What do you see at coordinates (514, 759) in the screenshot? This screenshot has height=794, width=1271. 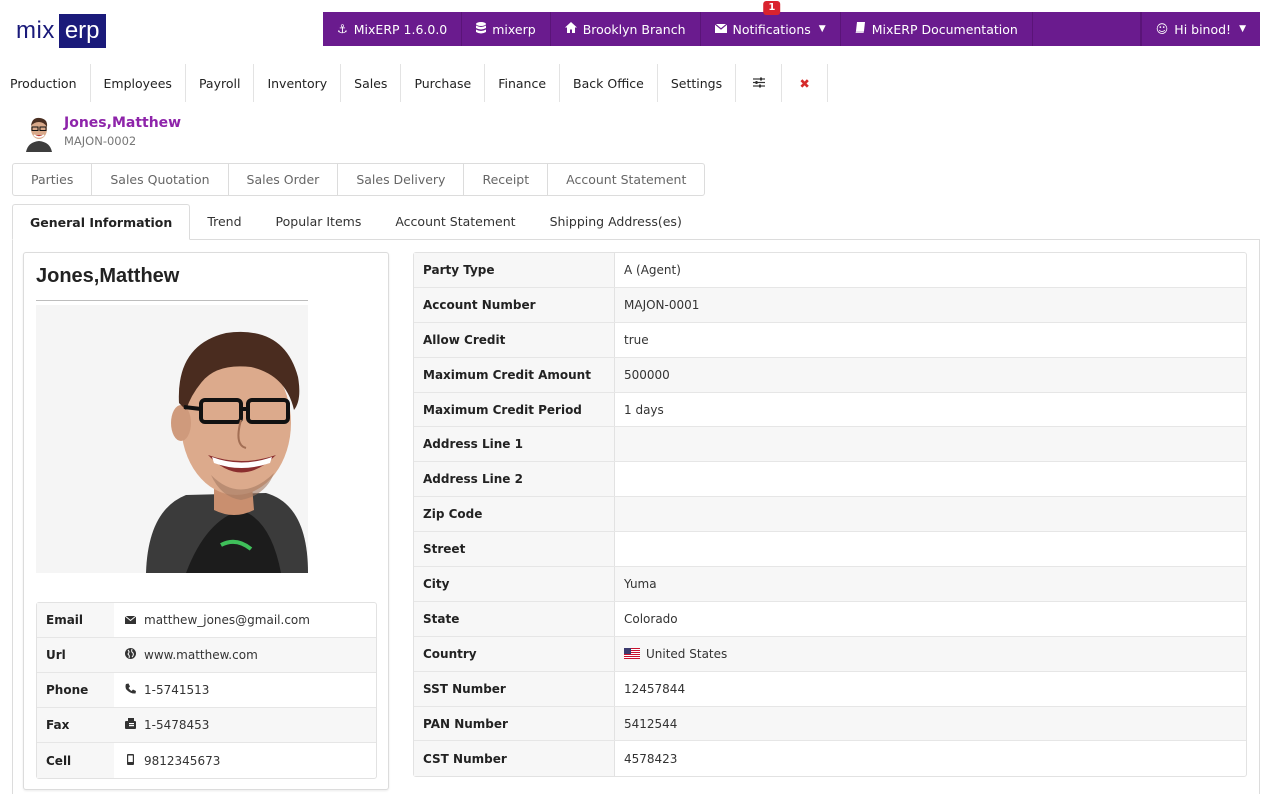 I see `detail-label: CST Number` at bounding box center [514, 759].